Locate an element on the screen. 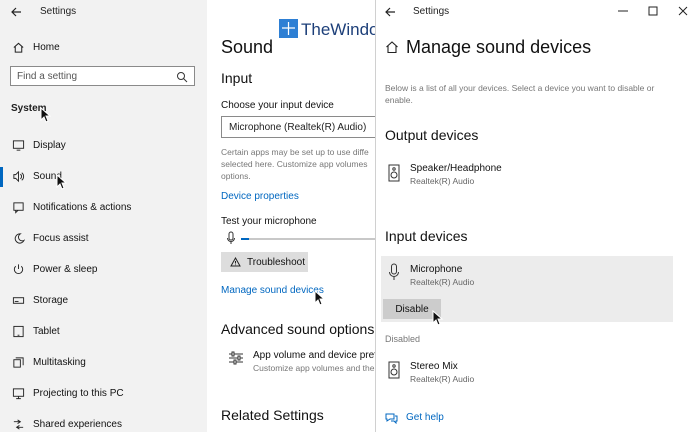 This screenshot has height=438, width=700. search-input: Find a setting is located at coordinates (102, 76).